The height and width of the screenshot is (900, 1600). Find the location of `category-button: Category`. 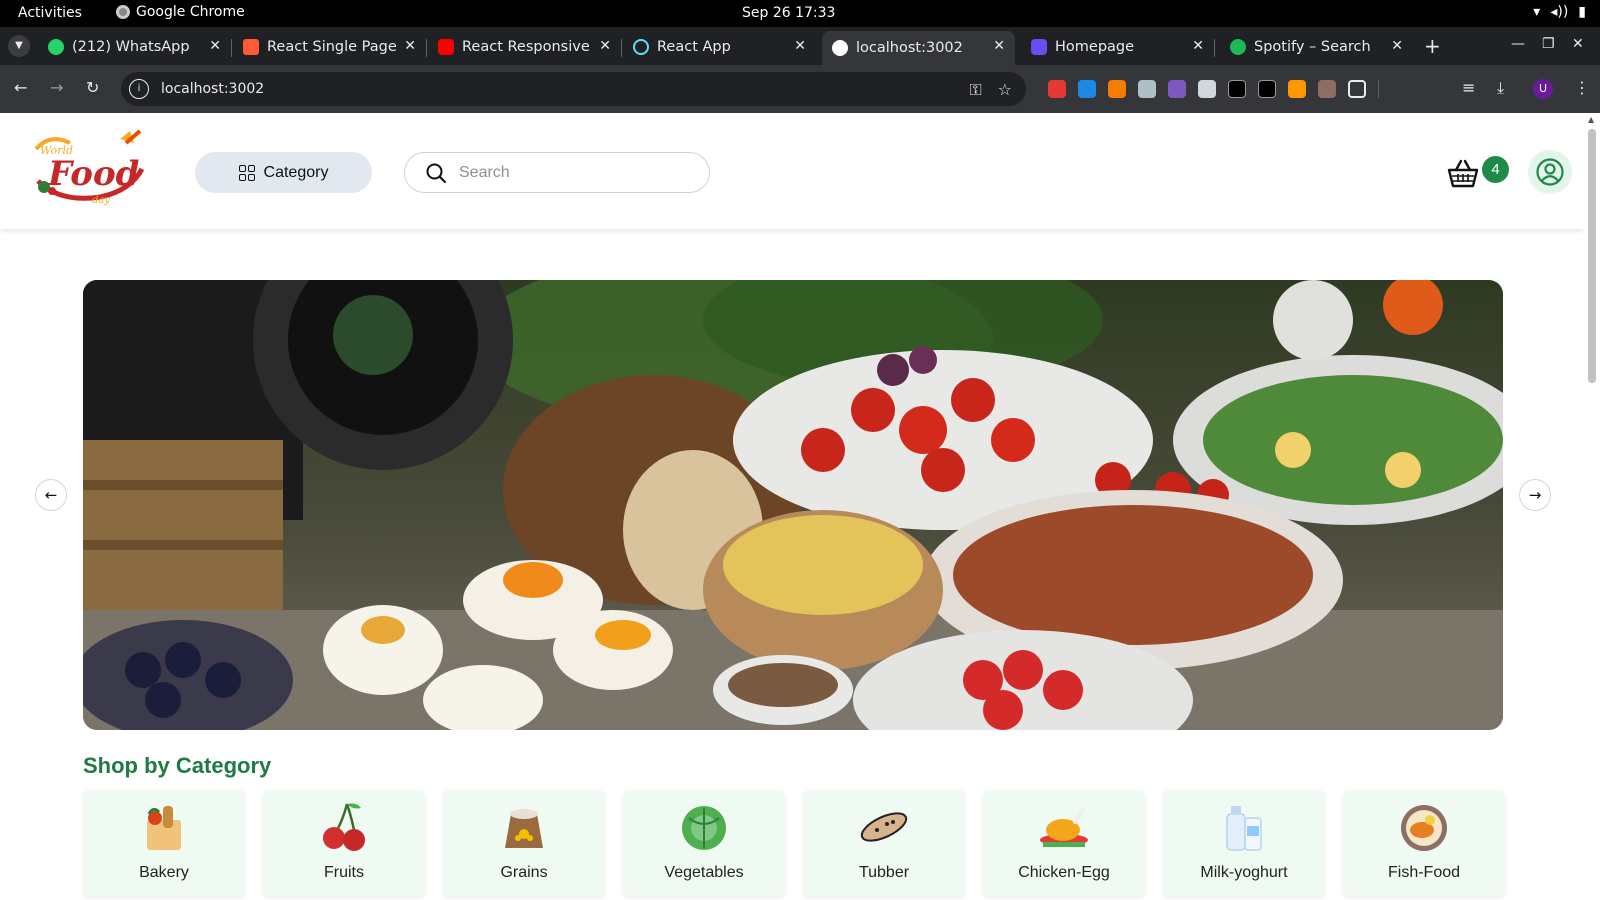

category-button: Category is located at coordinates (283, 172).